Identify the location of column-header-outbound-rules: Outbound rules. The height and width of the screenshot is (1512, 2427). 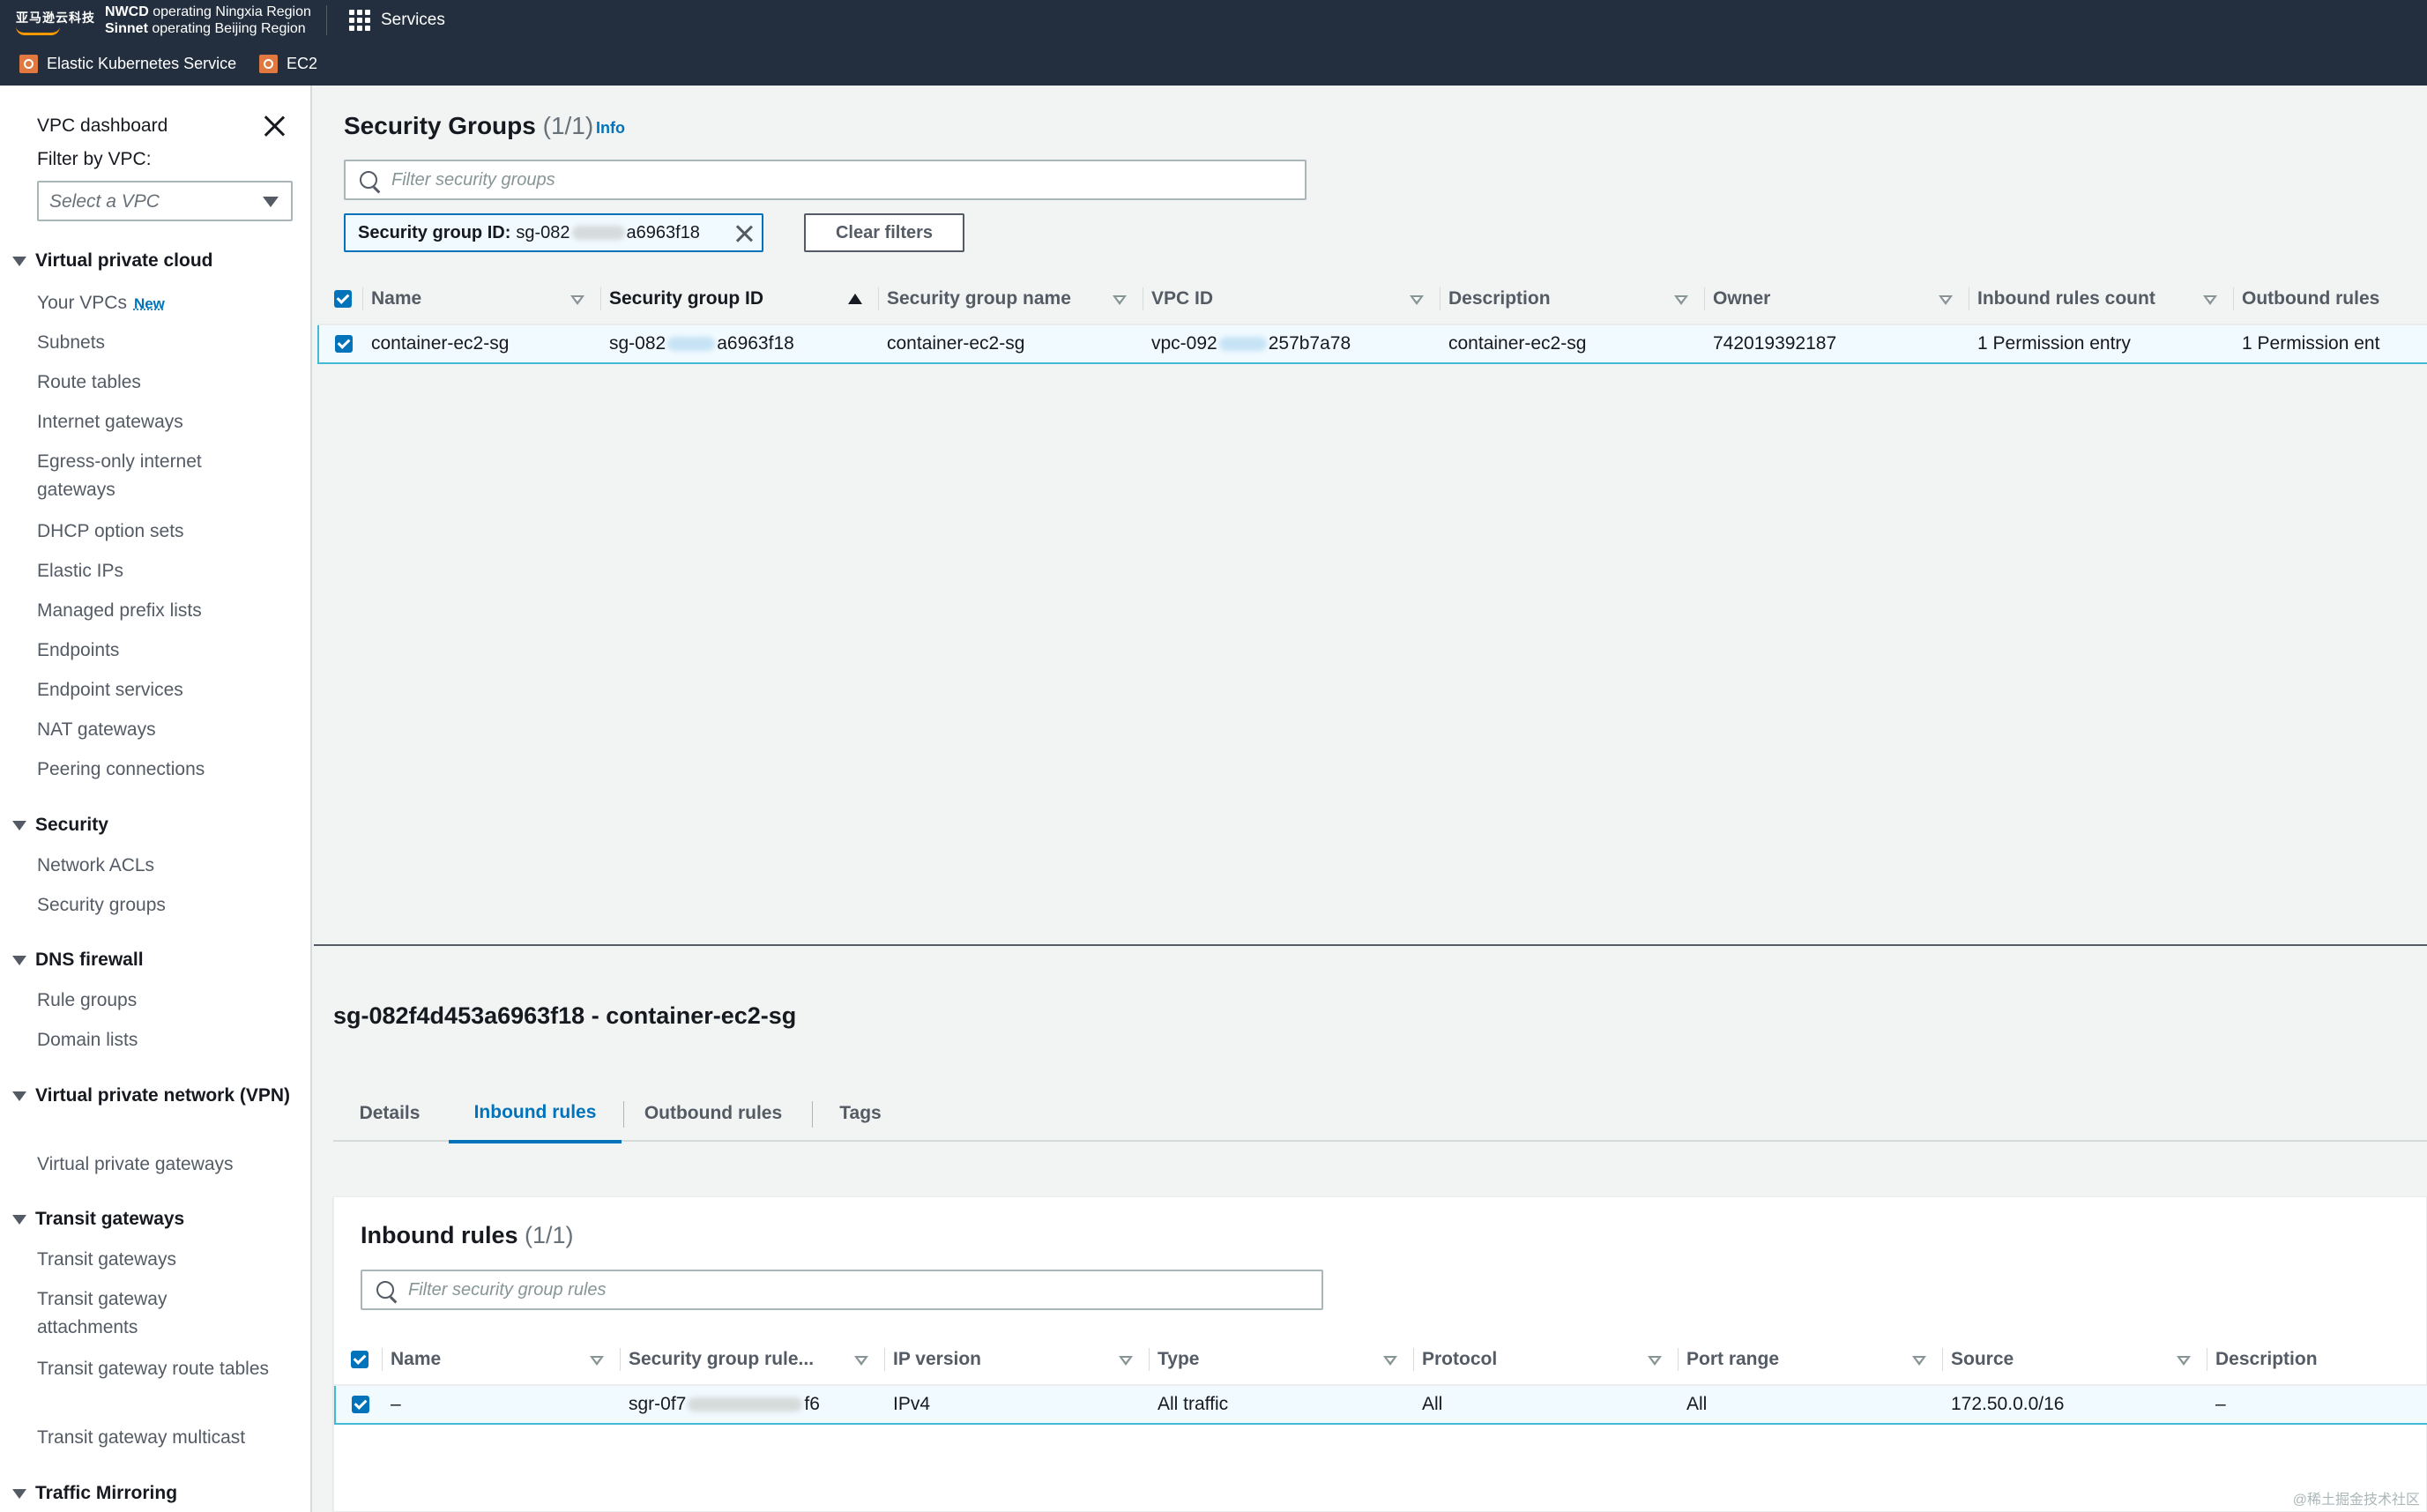
(2330, 299).